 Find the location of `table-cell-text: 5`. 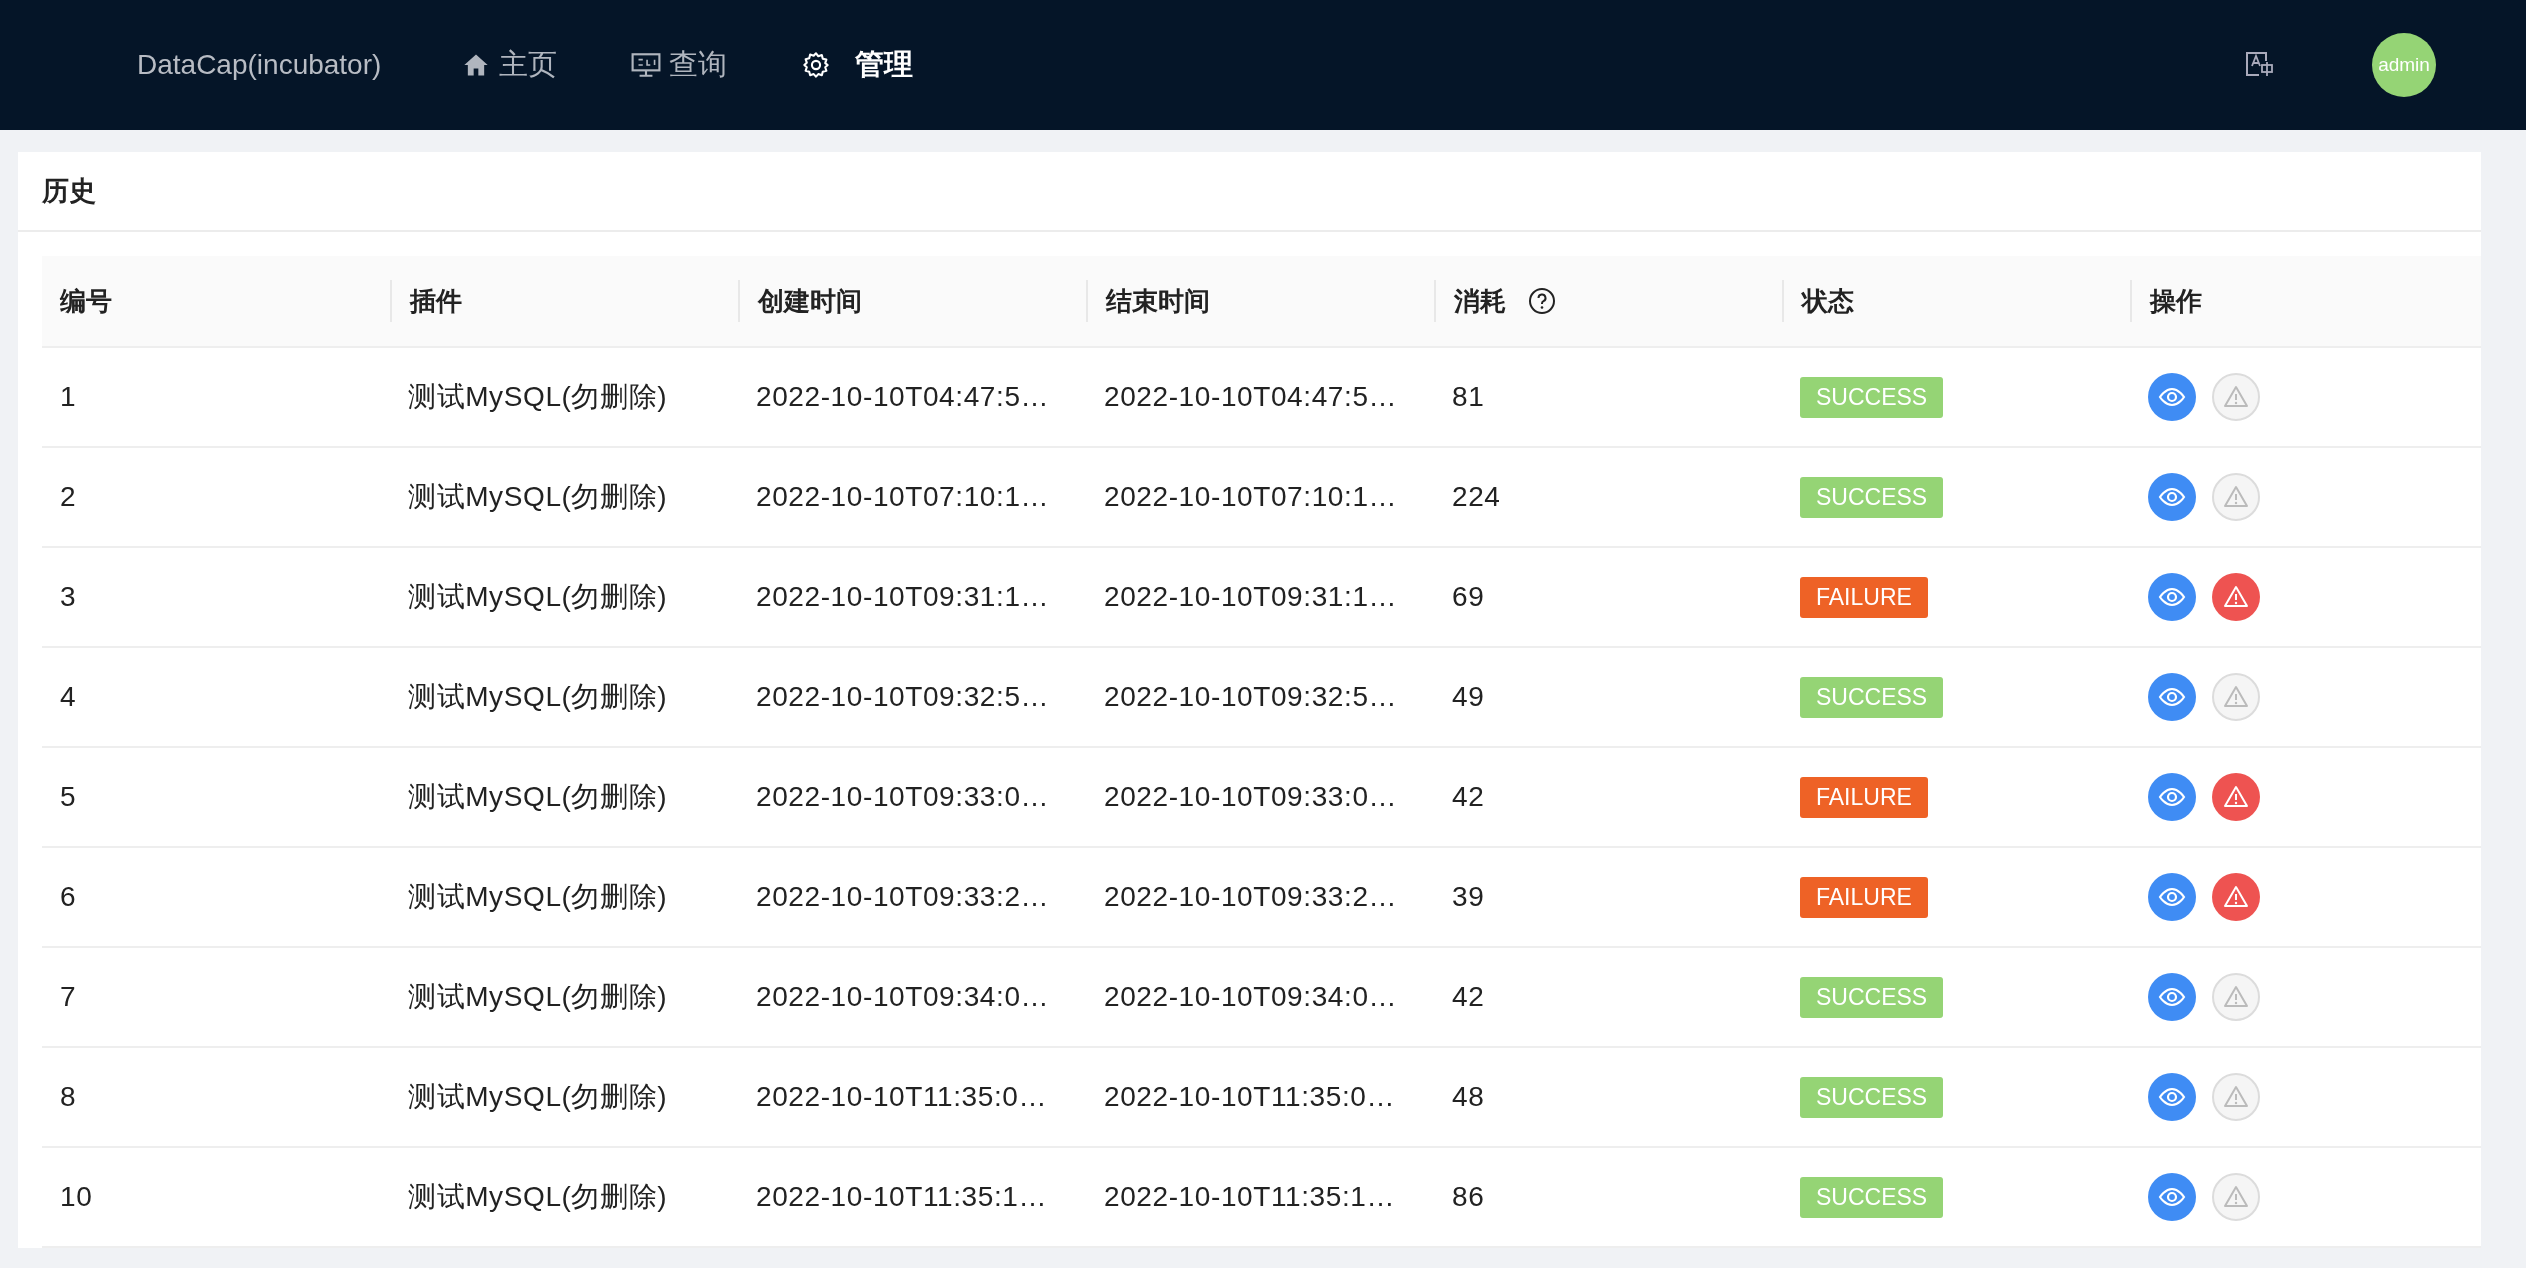

table-cell-text: 5 is located at coordinates (68, 797).